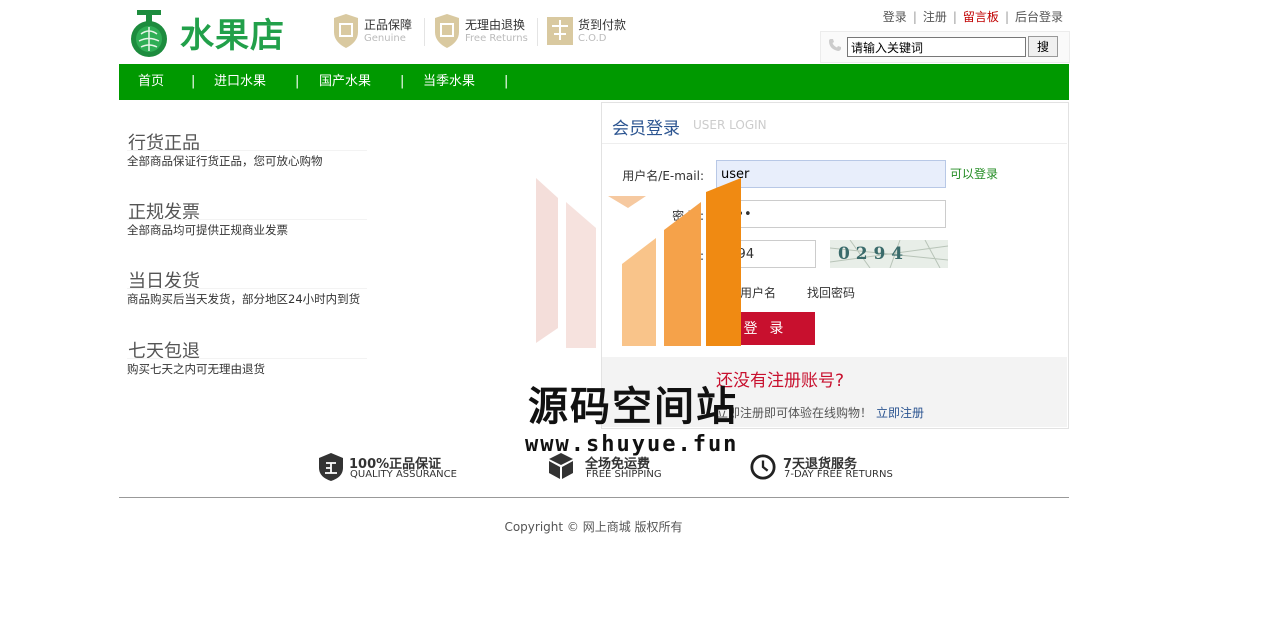 The image size is (1275, 636). What do you see at coordinates (870, 254) in the screenshot?
I see `captcha-text: 0 2 9 4` at bounding box center [870, 254].